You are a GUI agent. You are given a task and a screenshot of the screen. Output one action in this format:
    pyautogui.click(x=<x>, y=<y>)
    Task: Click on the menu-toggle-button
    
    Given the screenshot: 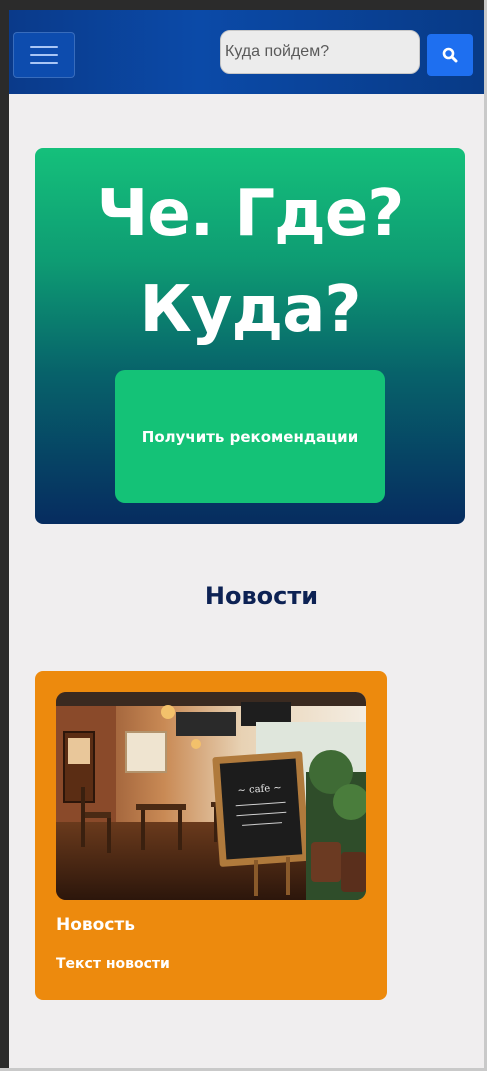 What is the action you would take?
    pyautogui.click(x=44, y=55)
    